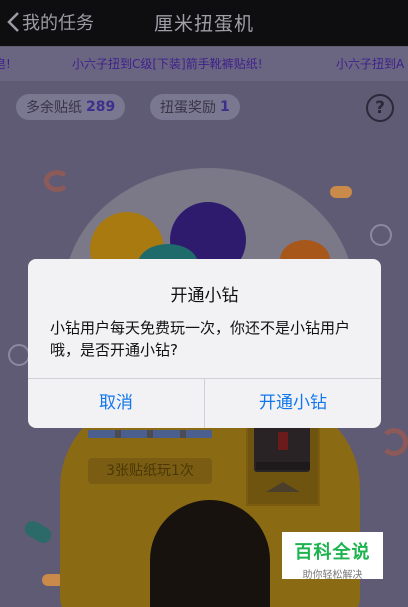  What do you see at coordinates (380, 108) in the screenshot?
I see `help-icon: ?` at bounding box center [380, 108].